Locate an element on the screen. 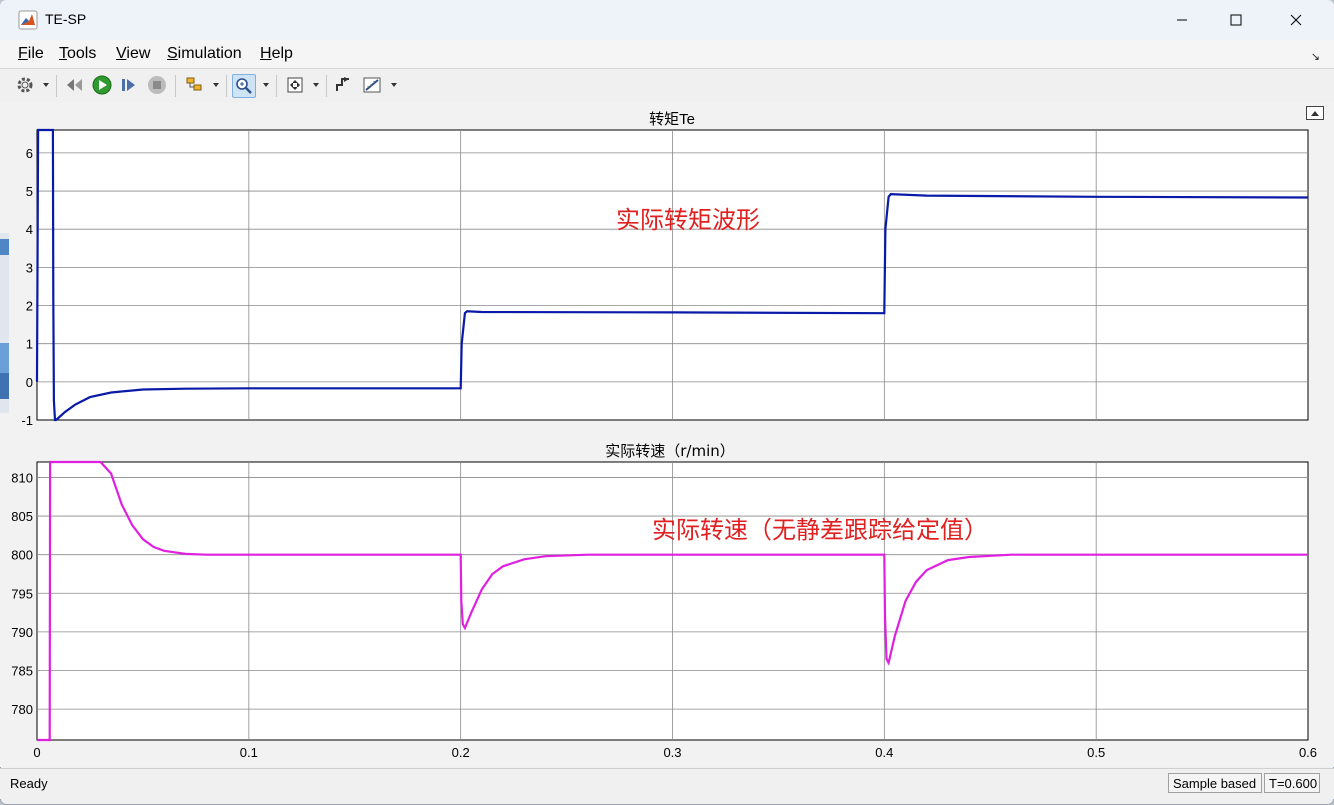 The height and width of the screenshot is (805, 1334). chart-title: 转矩Te is located at coordinates (672, 119).